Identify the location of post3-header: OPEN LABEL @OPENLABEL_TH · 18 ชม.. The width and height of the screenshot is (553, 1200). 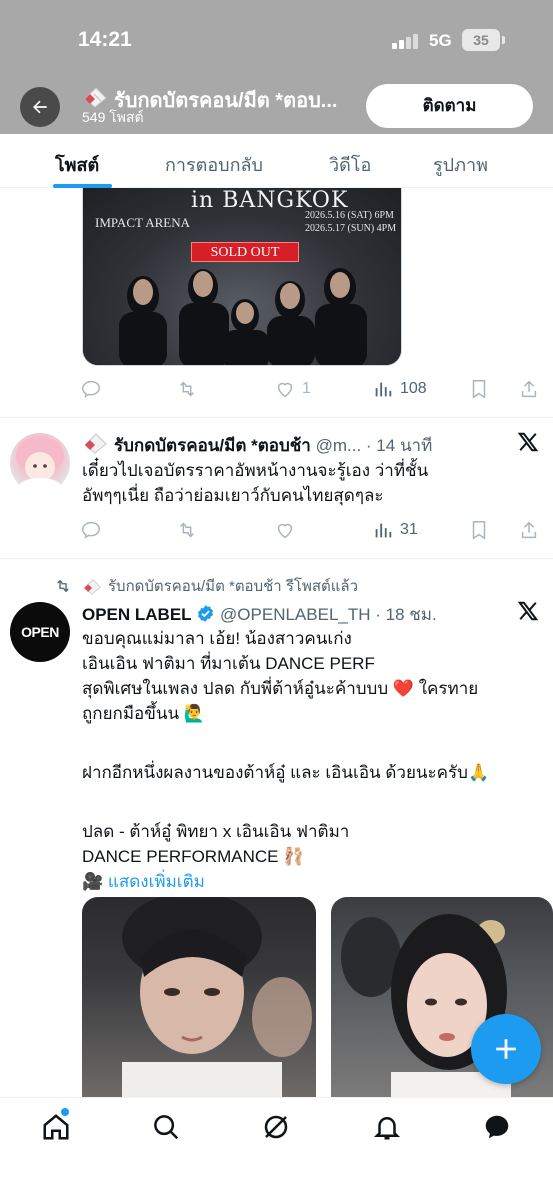
(259, 614).